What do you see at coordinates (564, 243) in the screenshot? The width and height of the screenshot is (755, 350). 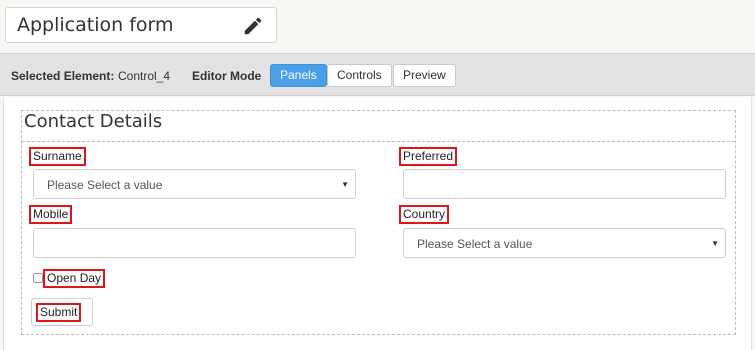 I see `country-select: Please Select a value ▼` at bounding box center [564, 243].